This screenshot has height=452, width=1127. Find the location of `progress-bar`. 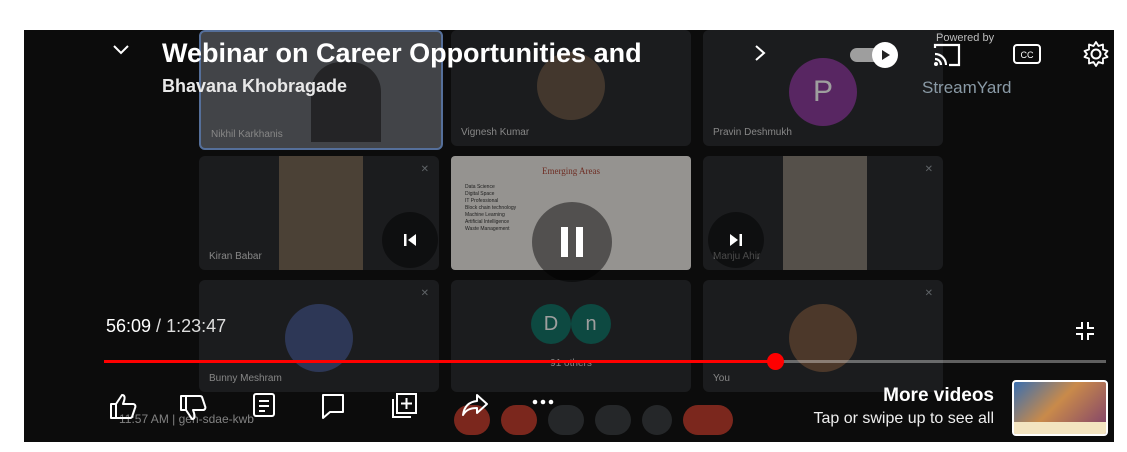

progress-bar is located at coordinates (605, 361).